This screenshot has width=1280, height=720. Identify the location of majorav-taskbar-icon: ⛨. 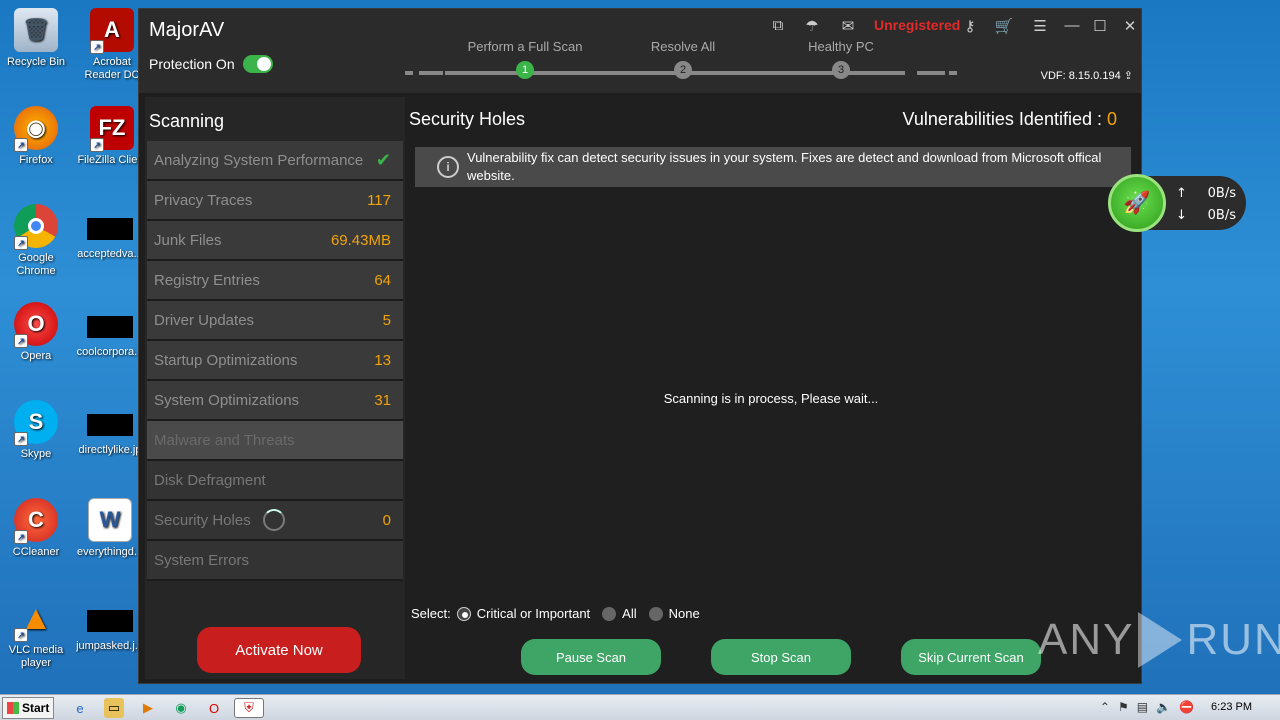
(249, 708).